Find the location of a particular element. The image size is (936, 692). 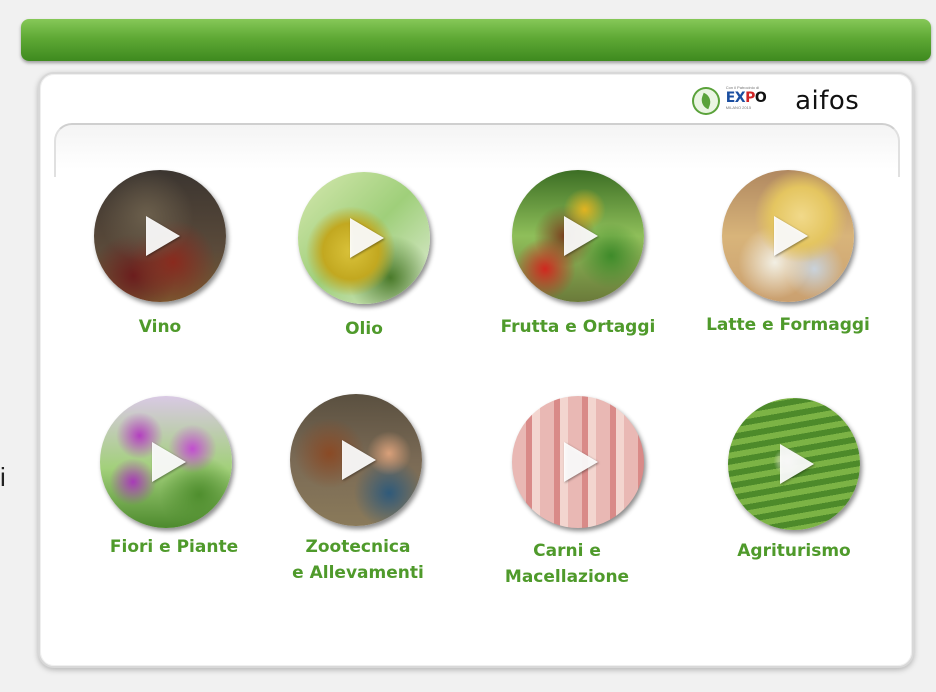

tile-frutta-ortaggi: Frutta e Ortaggi is located at coordinates (578, 270).